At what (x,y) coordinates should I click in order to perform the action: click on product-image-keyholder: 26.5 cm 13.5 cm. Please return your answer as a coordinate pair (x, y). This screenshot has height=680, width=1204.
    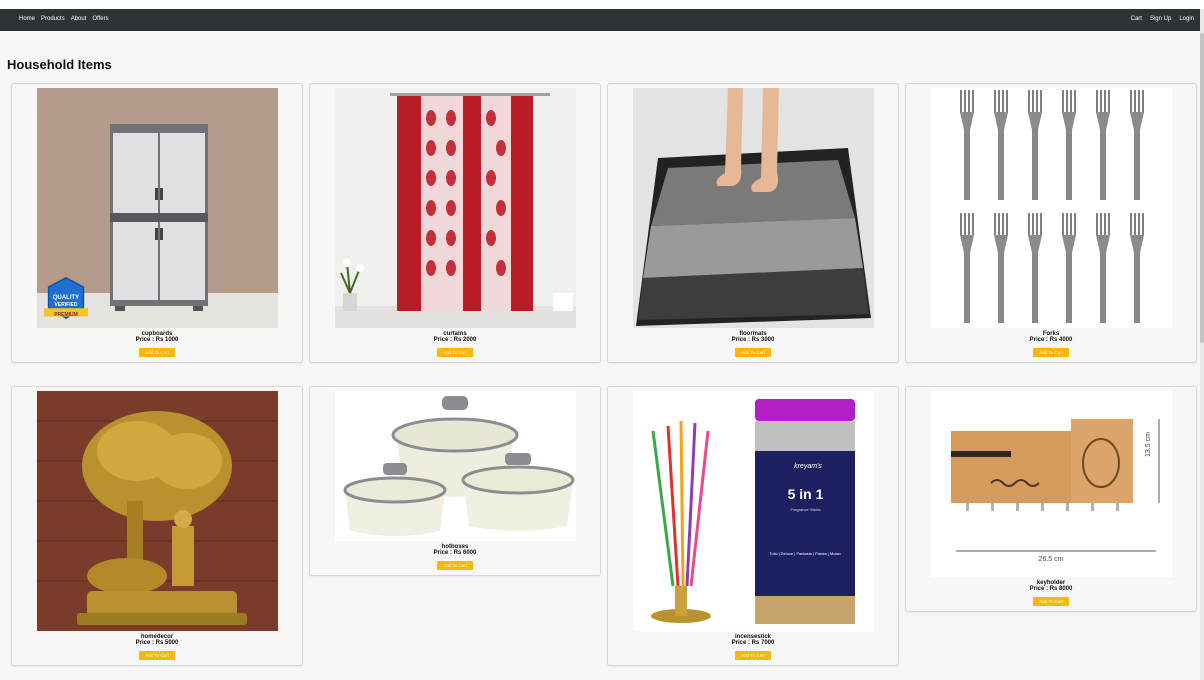
    Looking at the image, I should click on (1051, 484).